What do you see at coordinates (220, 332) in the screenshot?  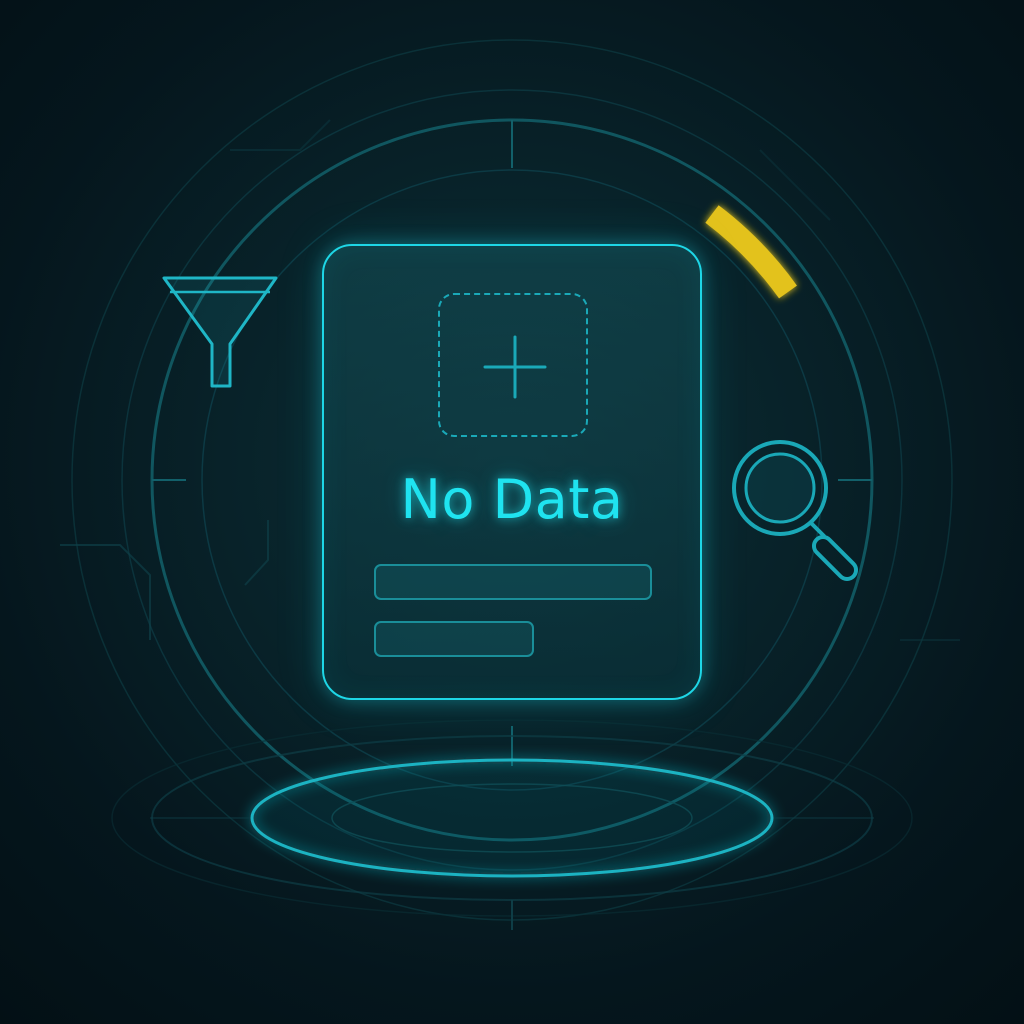 I see `funnel-icon` at bounding box center [220, 332].